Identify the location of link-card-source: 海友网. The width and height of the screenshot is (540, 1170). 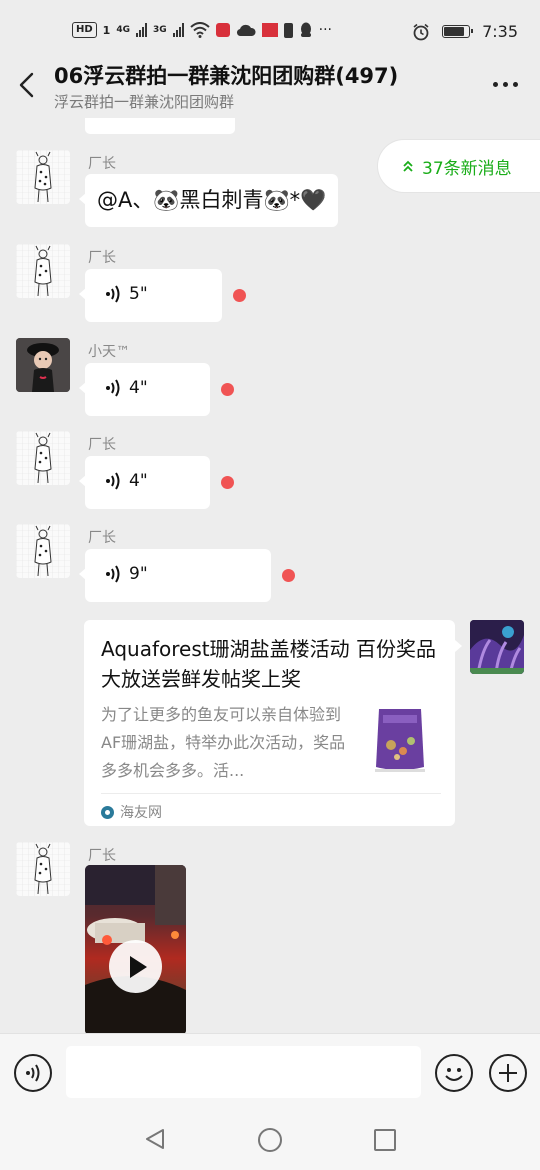
(131, 812).